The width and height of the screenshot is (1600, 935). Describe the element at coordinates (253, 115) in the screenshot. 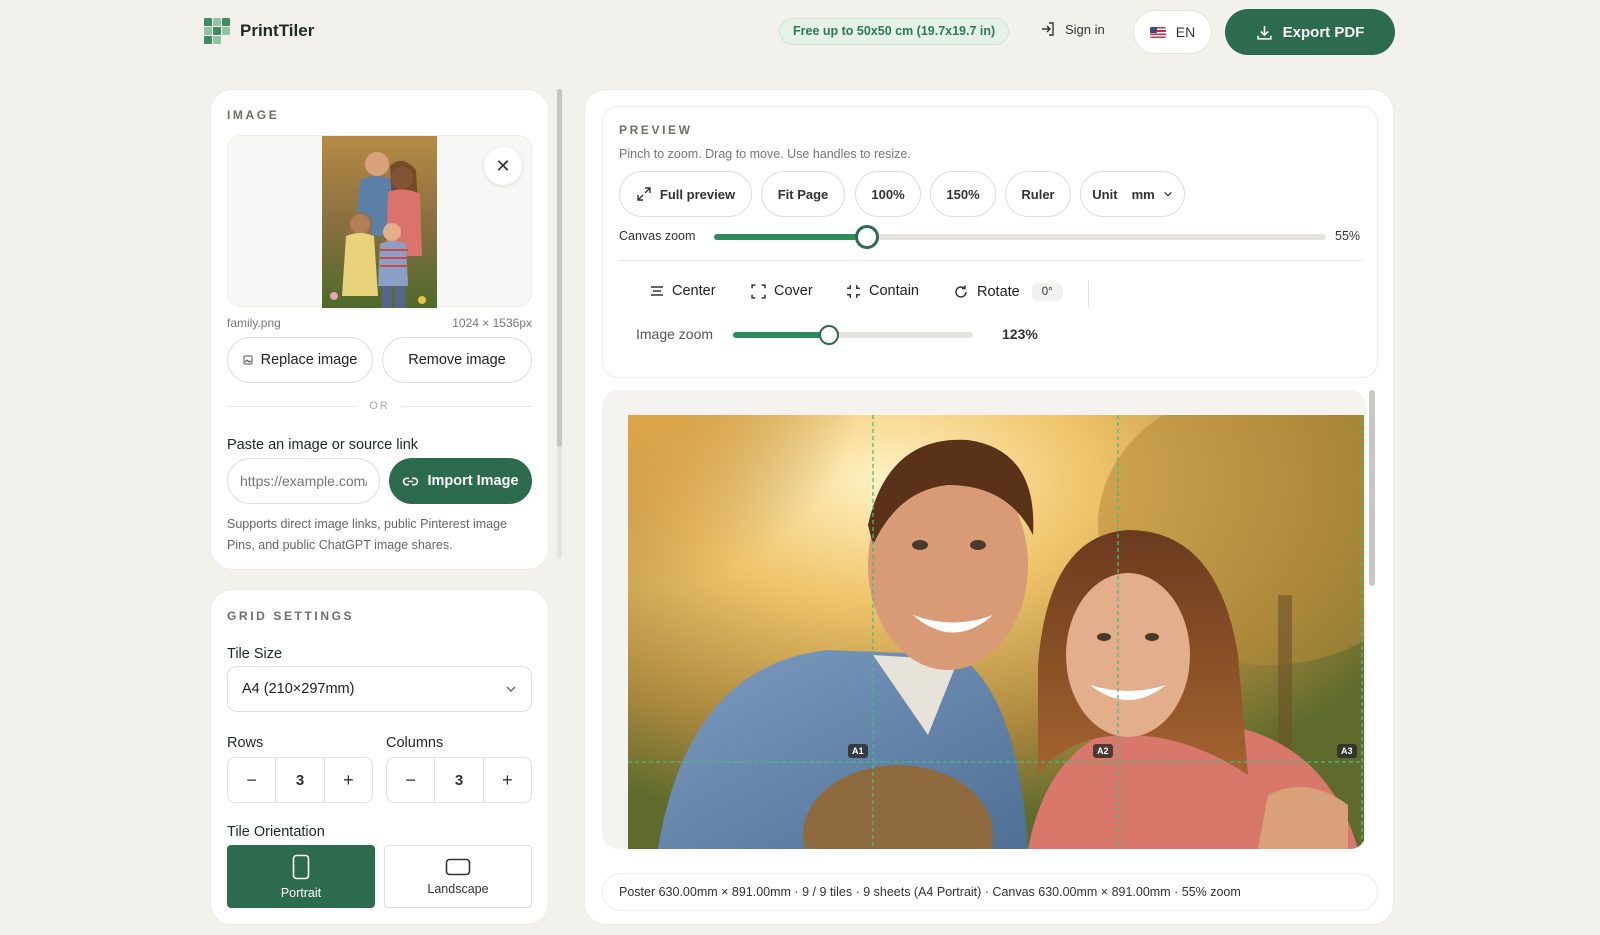

I see `image-section-title: IMAGE` at that location.